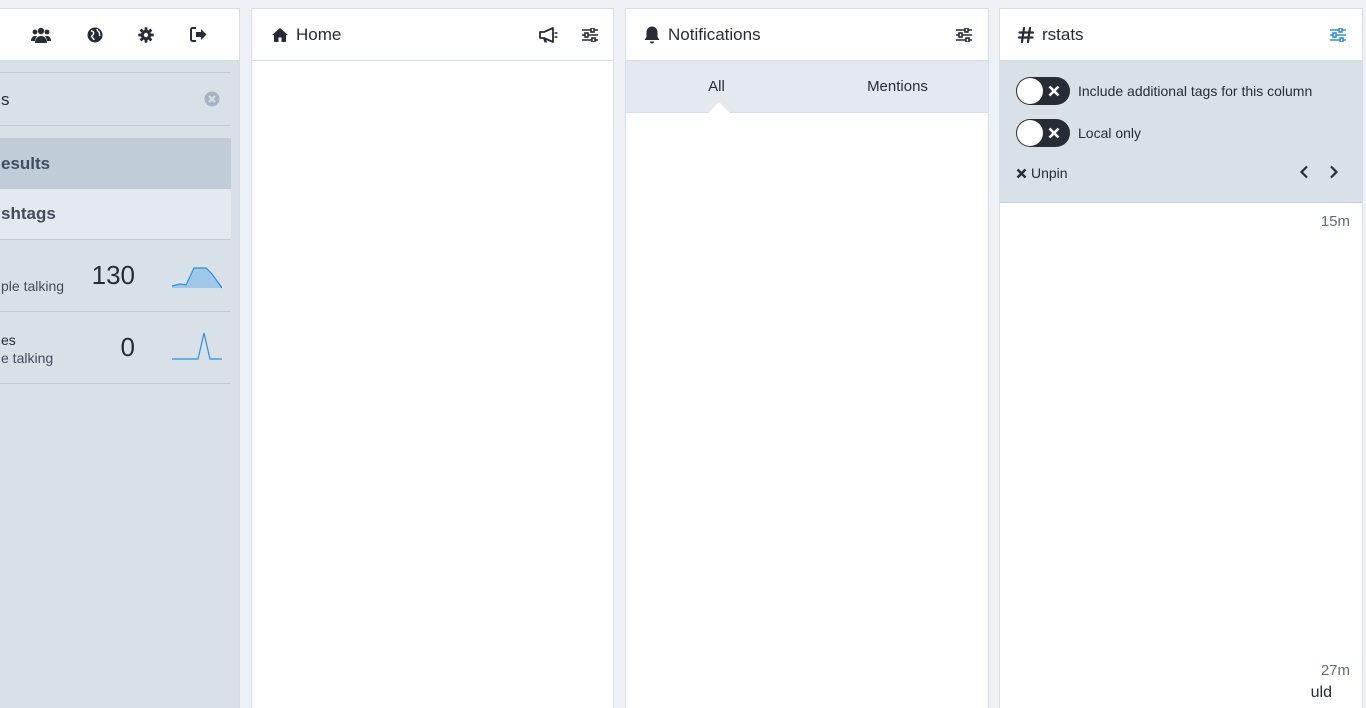  What do you see at coordinates (127, 347) in the screenshot?
I see `hashtag-count: 0` at bounding box center [127, 347].